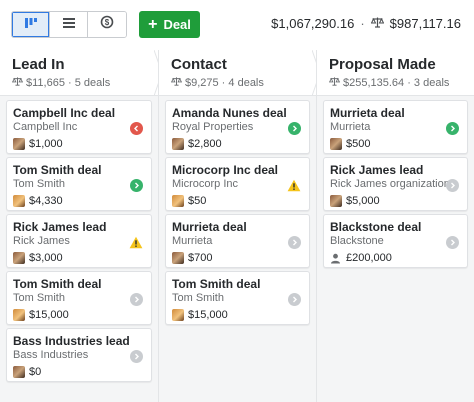 The height and width of the screenshot is (402, 474). Describe the element at coordinates (237, 201) in the screenshot. I see `deal-value-row: $50` at that location.